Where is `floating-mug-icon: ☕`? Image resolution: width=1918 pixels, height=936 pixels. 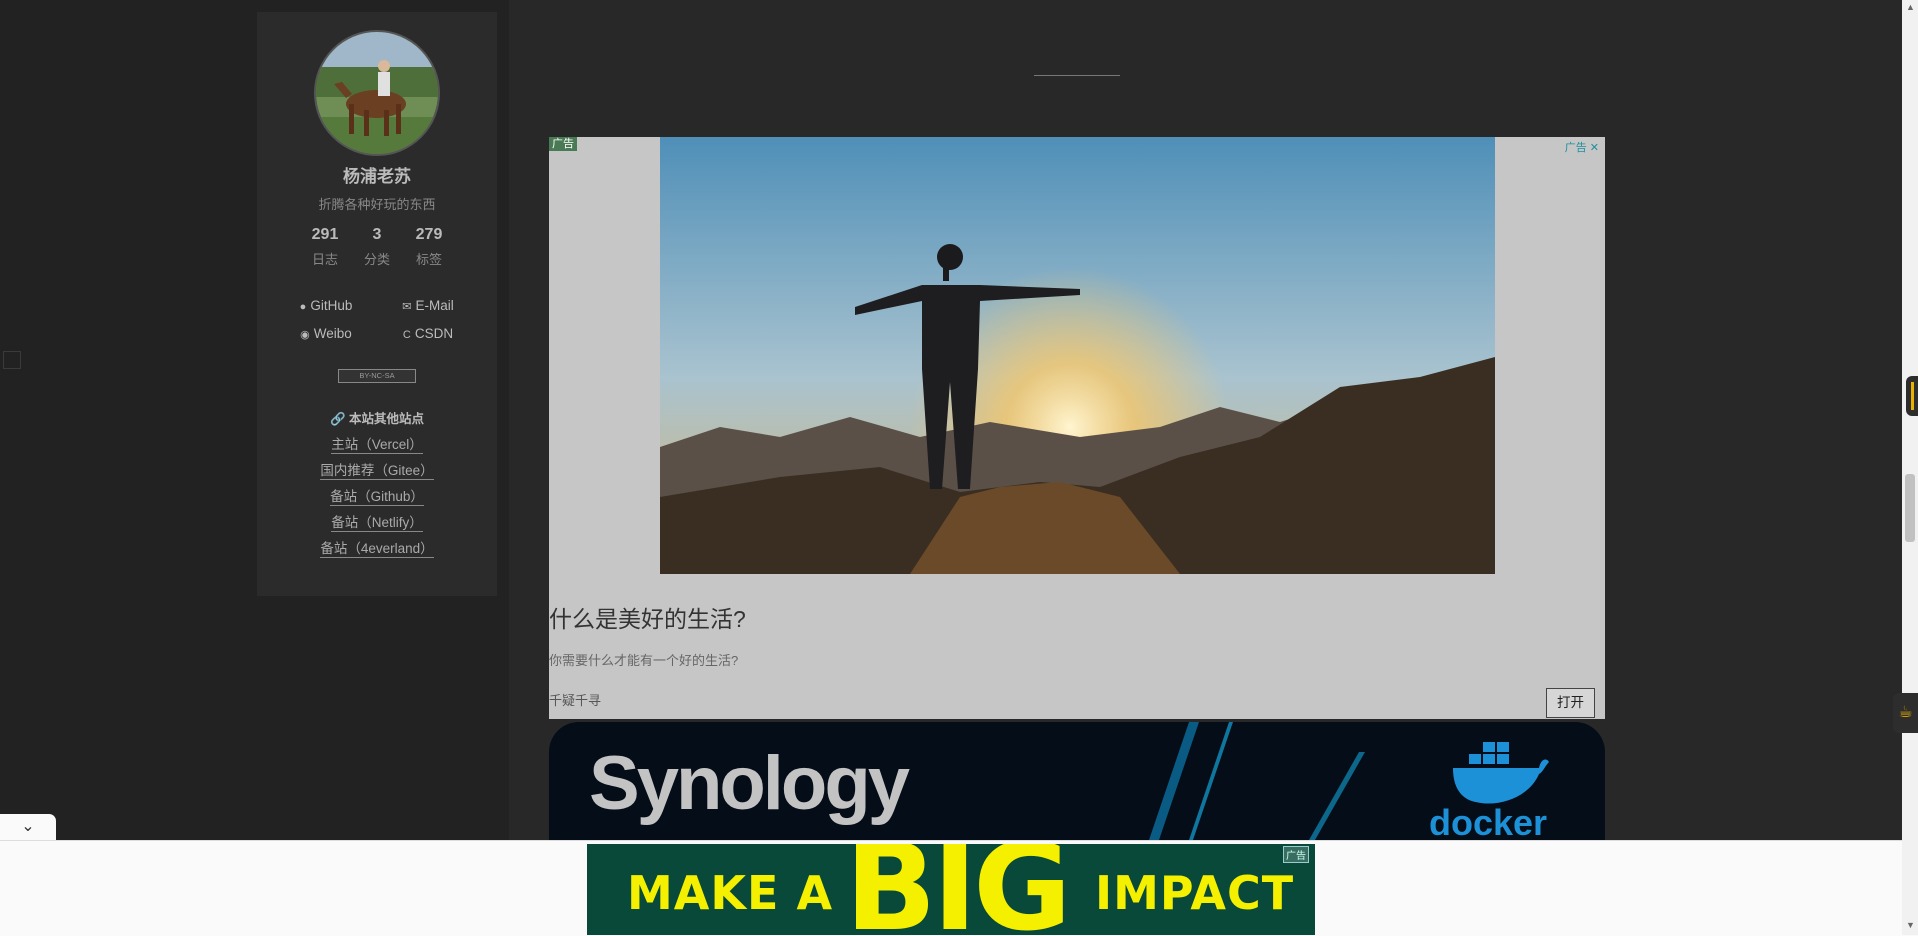 floating-mug-icon: ☕ is located at coordinates (1905, 713).